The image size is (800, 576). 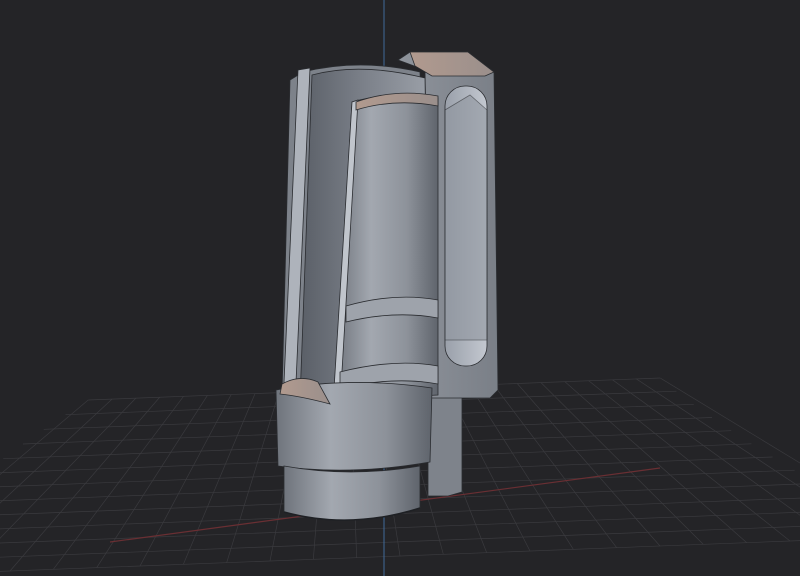 I want to click on bottom-cylinder, so click(x=352, y=493).